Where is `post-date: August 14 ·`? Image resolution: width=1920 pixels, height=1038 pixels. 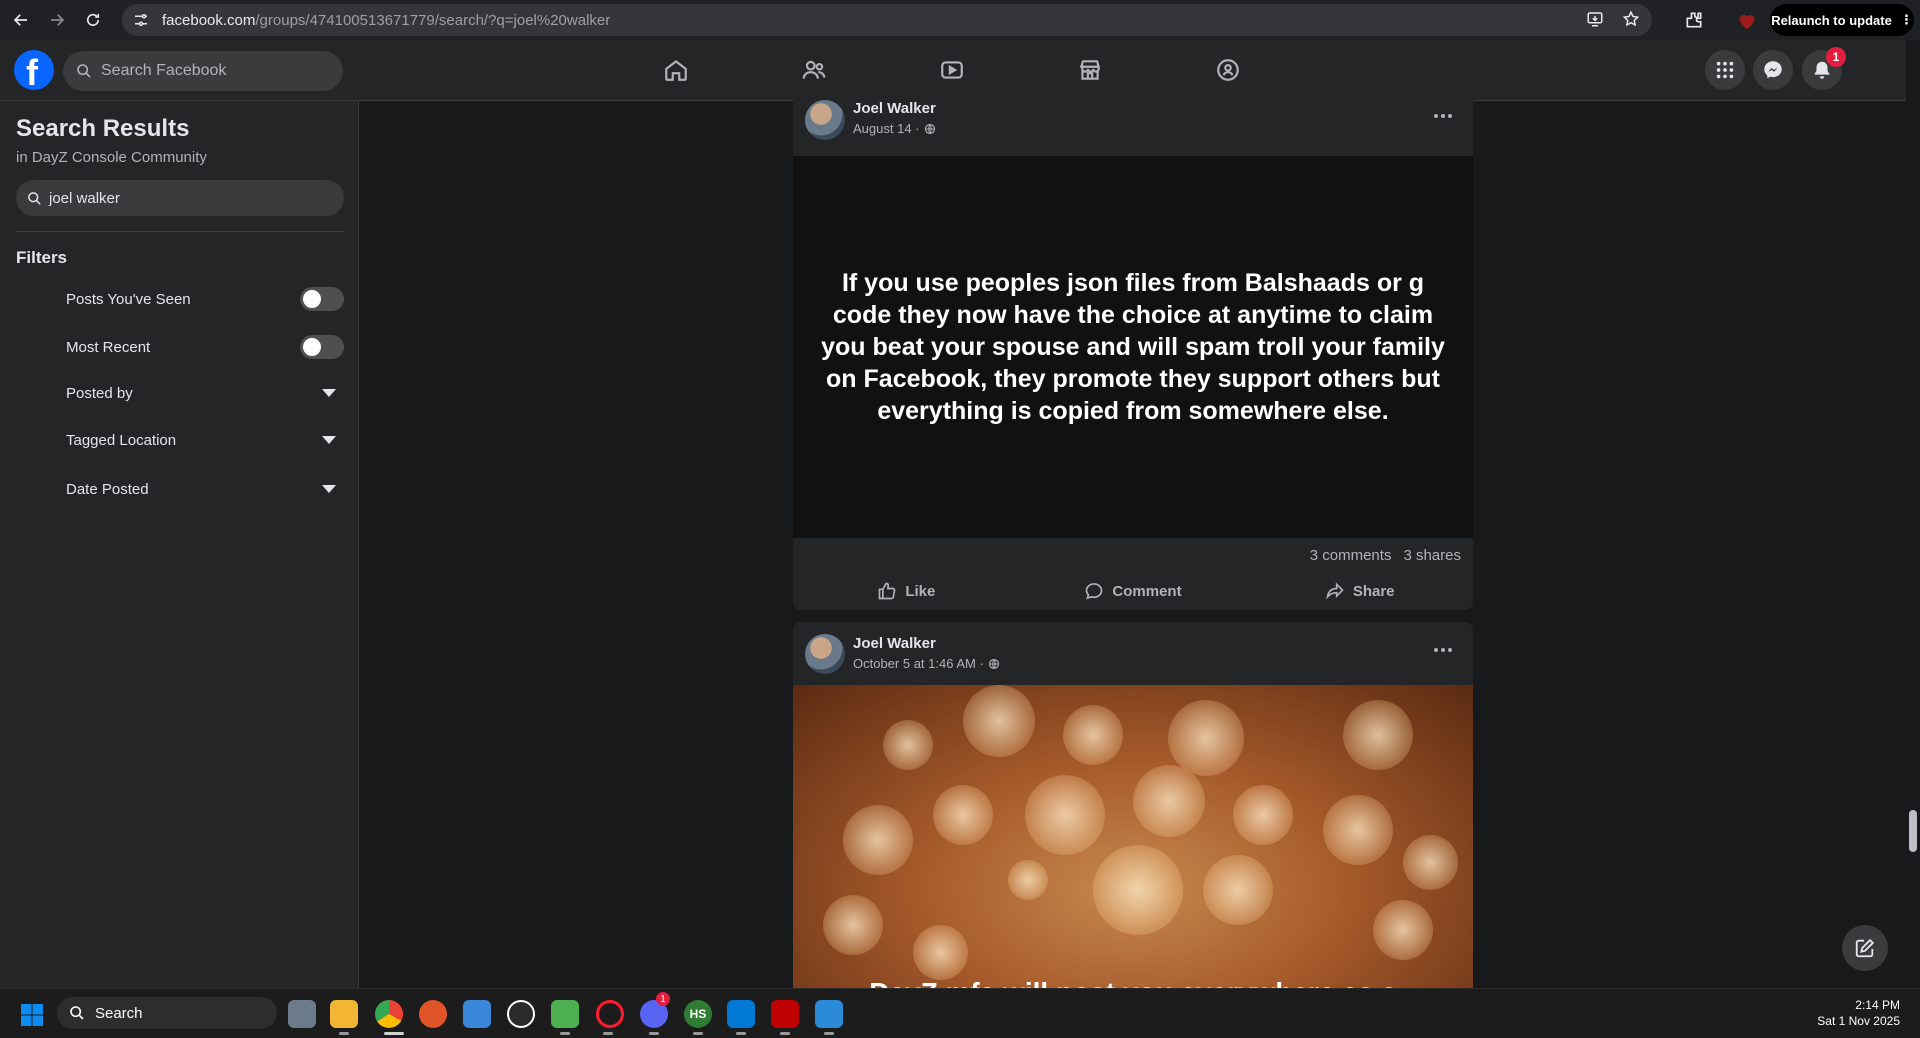
post-date: August 14 · is located at coordinates (894, 128).